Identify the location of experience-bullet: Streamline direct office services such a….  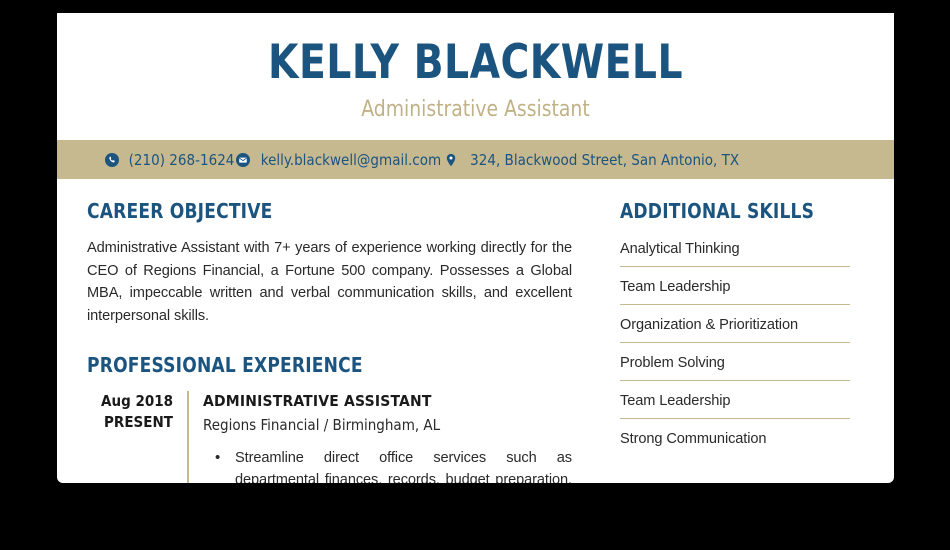
(387, 465).